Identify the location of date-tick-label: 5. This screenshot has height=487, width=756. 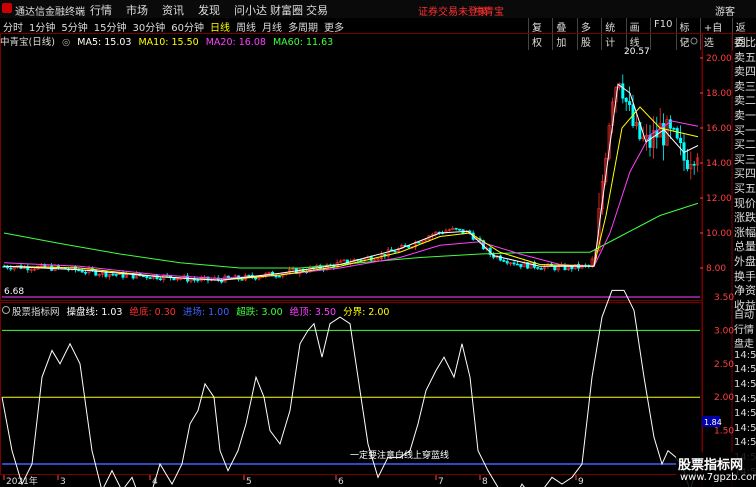
(249, 482).